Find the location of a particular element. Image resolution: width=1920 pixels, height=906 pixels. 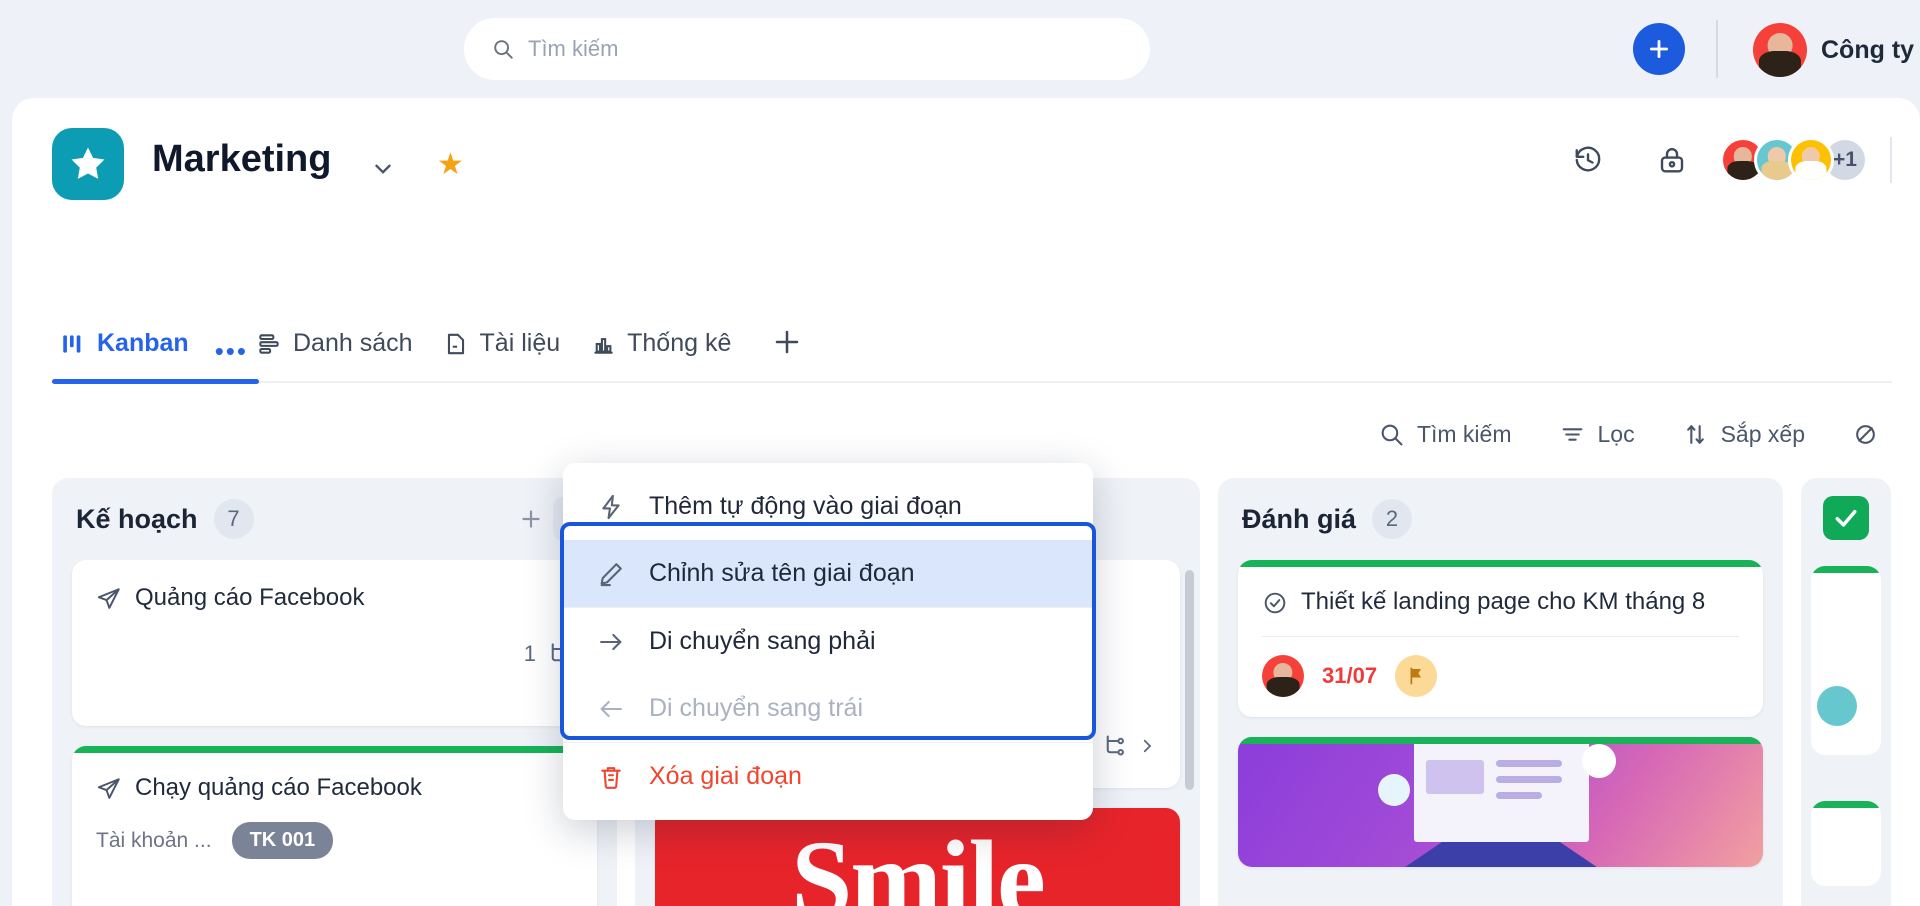

menu-item-rename-stage: Chỉnh sửa tên giai đoạn is located at coordinates (828, 573).